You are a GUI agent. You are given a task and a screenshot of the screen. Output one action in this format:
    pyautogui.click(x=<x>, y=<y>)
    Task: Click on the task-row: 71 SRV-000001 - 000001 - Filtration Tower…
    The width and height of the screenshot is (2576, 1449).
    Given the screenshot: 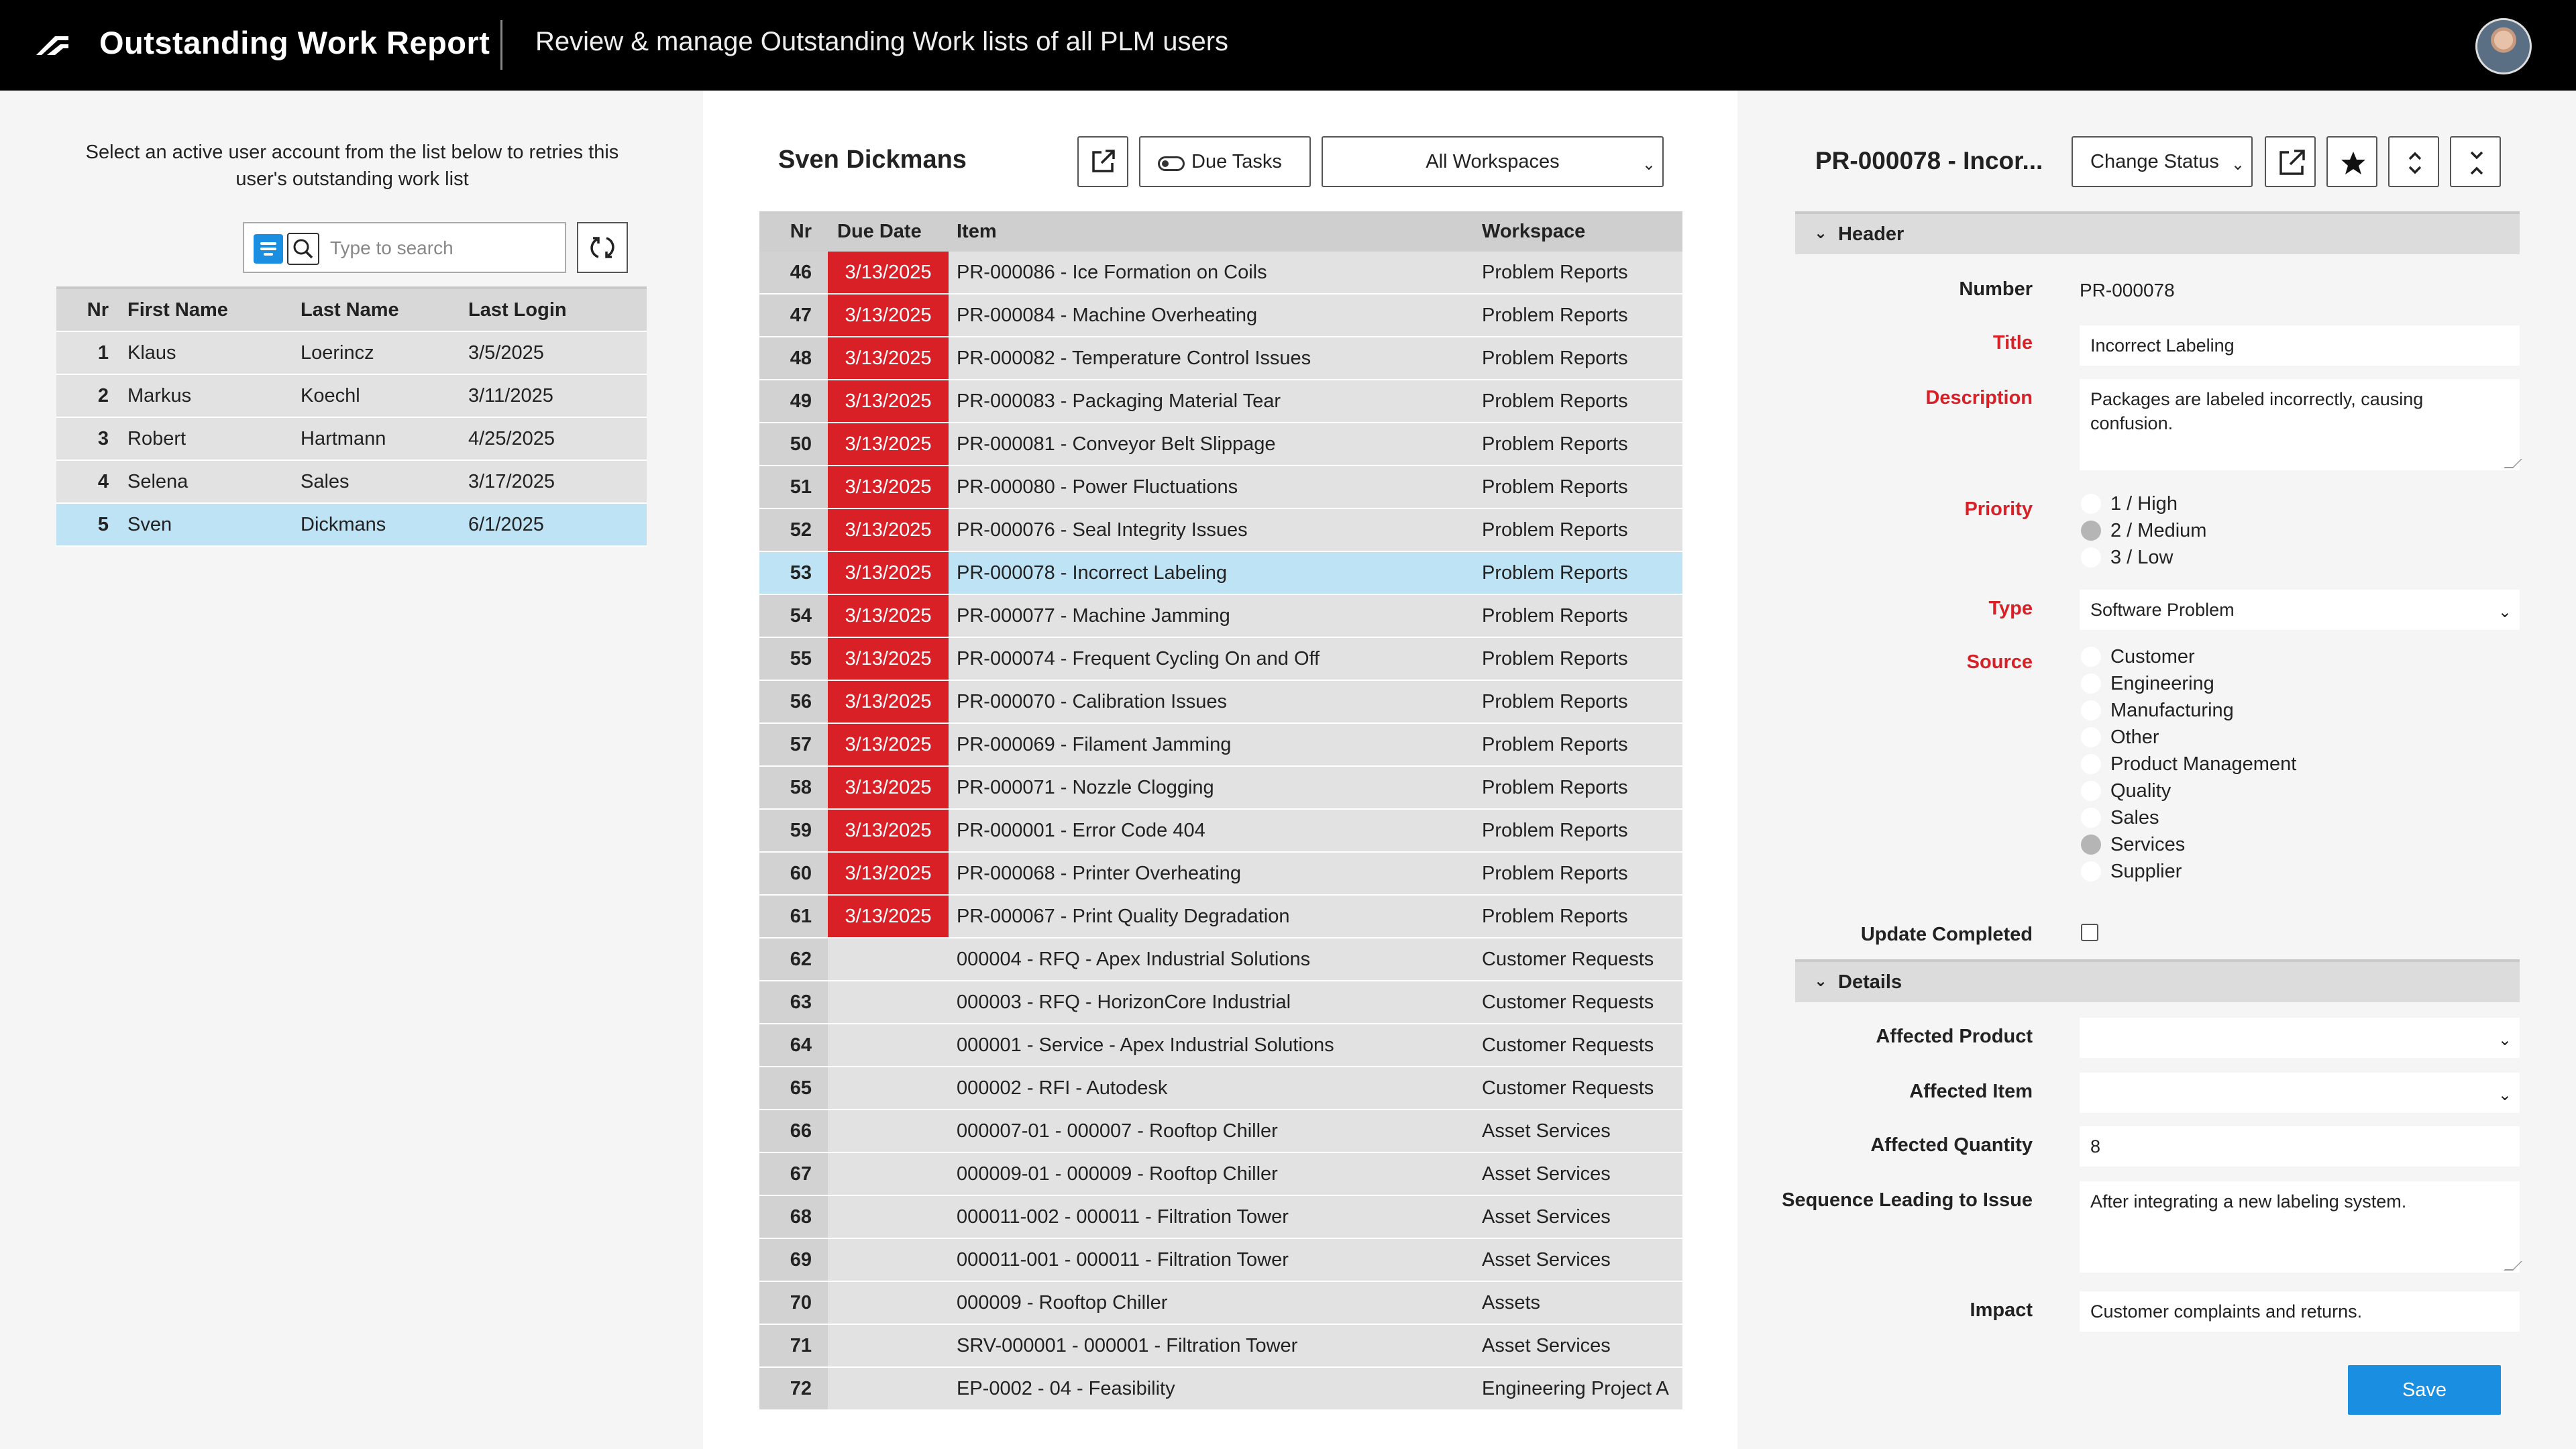 What is the action you would take?
    pyautogui.click(x=1220, y=1346)
    